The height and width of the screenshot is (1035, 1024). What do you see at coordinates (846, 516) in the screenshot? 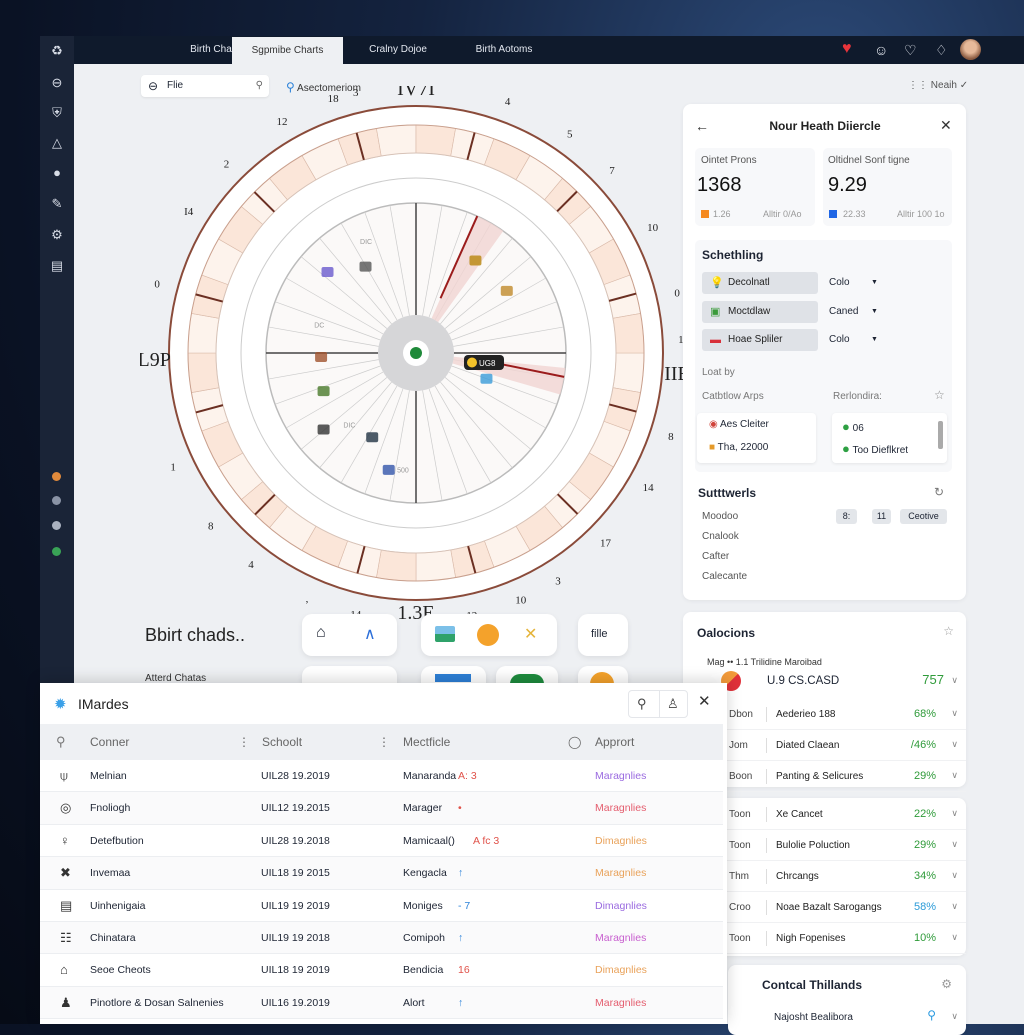
I see `option-button: 8:` at bounding box center [846, 516].